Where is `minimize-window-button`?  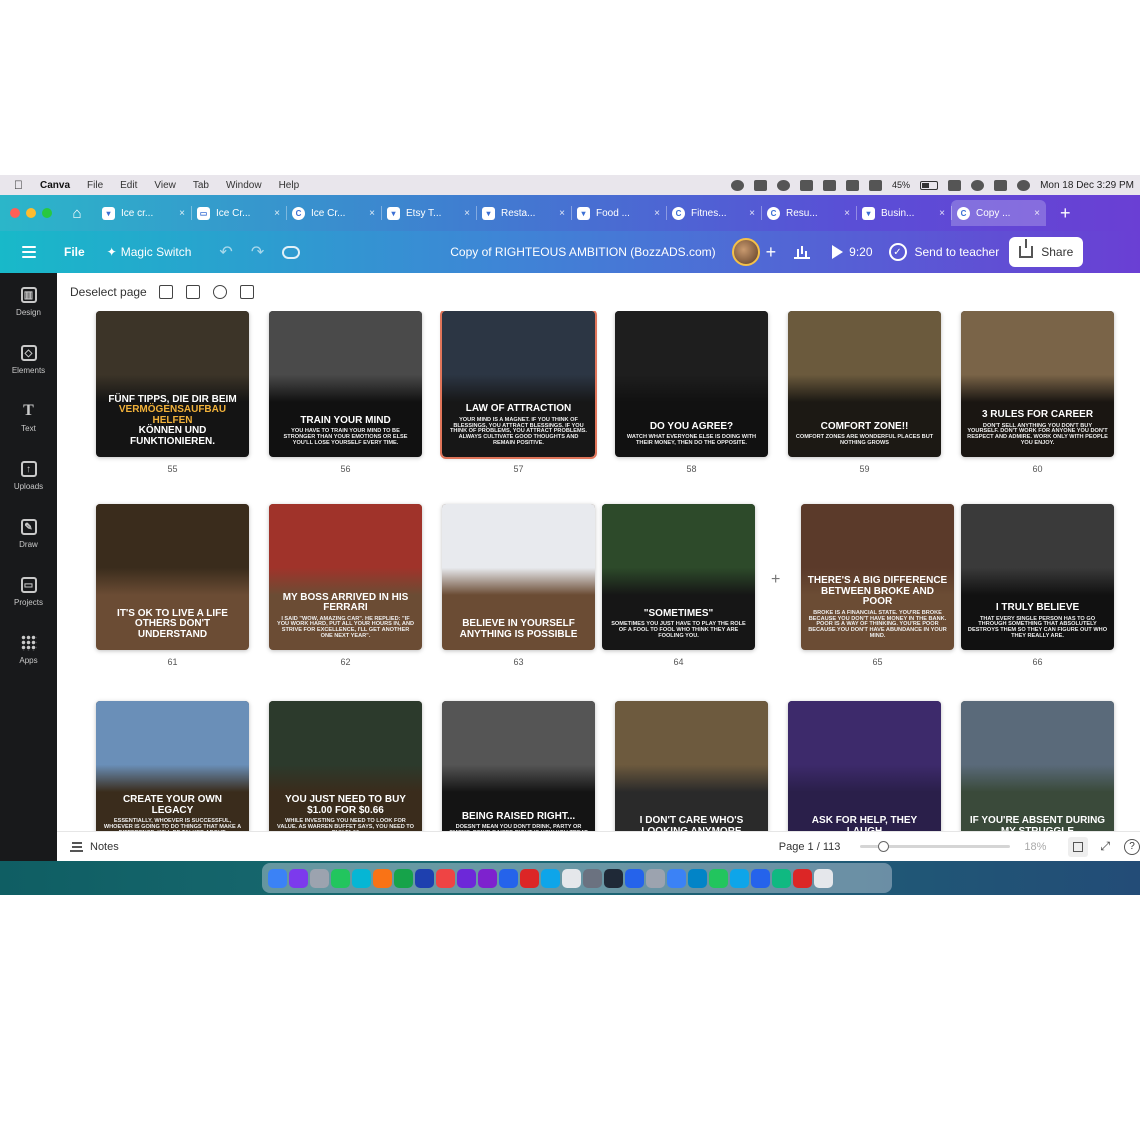 minimize-window-button is located at coordinates (31, 213).